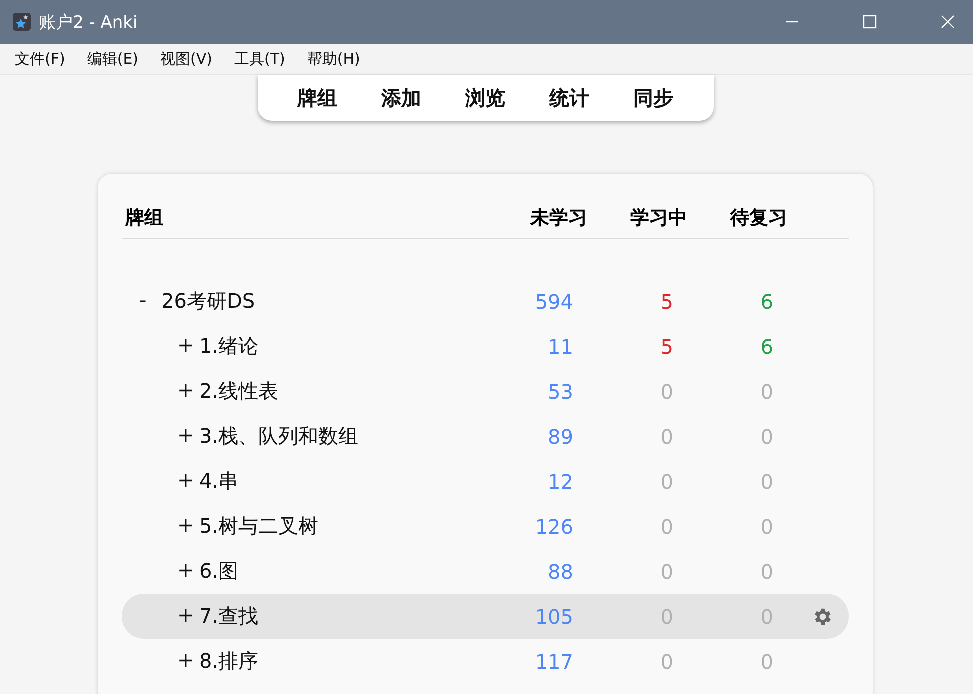  Describe the element at coordinates (560, 572) in the screenshot. I see `count-cell-text: 88` at that location.